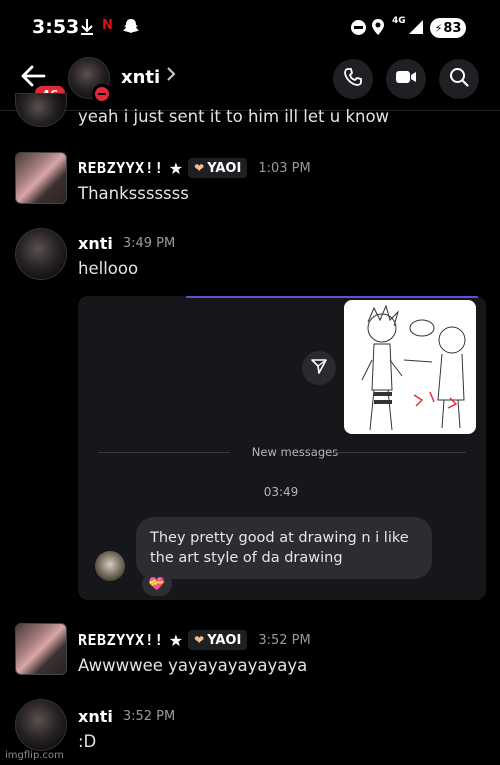  What do you see at coordinates (400, 452) in the screenshot?
I see `new-messages-divider-right` at bounding box center [400, 452].